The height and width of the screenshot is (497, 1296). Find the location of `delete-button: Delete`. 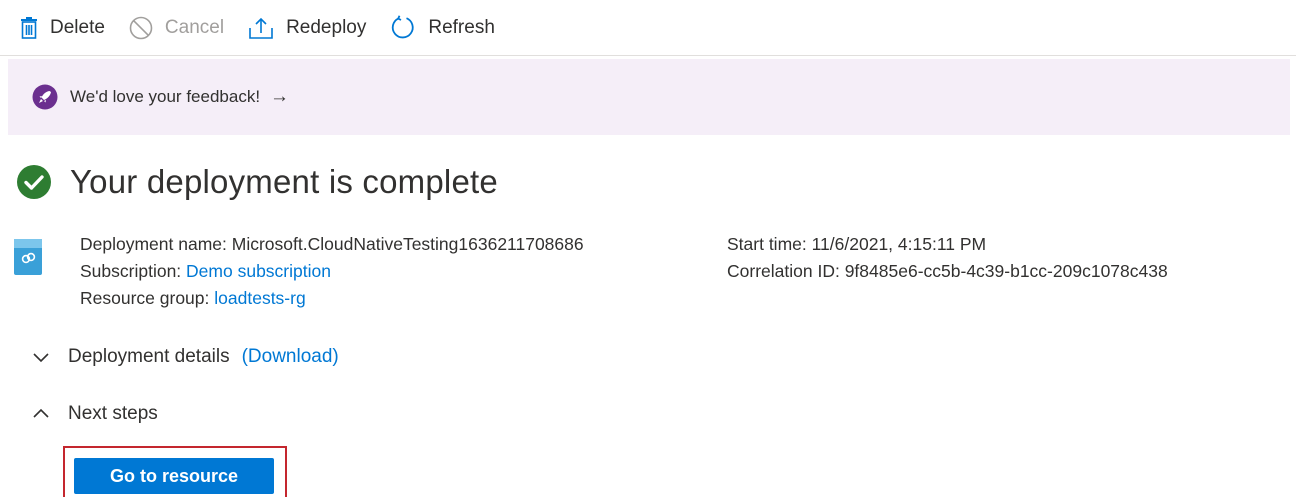

delete-button: Delete is located at coordinates (62, 28).